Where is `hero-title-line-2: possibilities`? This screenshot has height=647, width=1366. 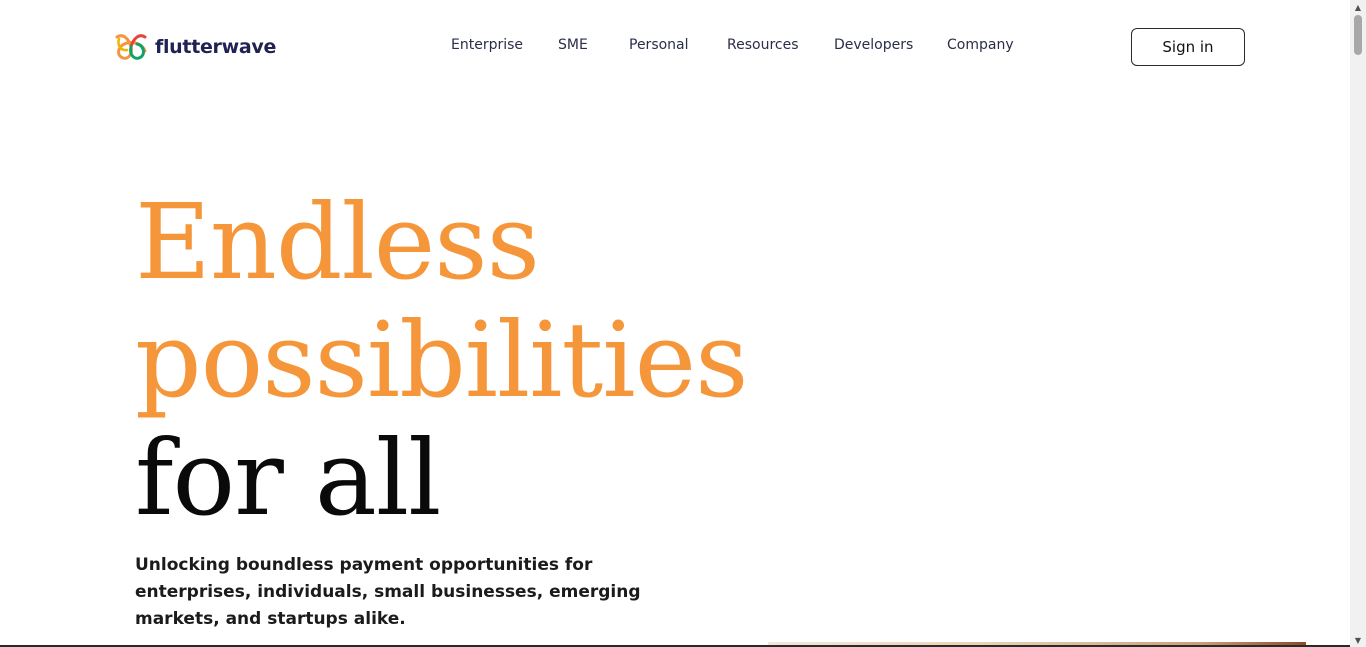
hero-title-line-2: possibilities is located at coordinates (442, 360).